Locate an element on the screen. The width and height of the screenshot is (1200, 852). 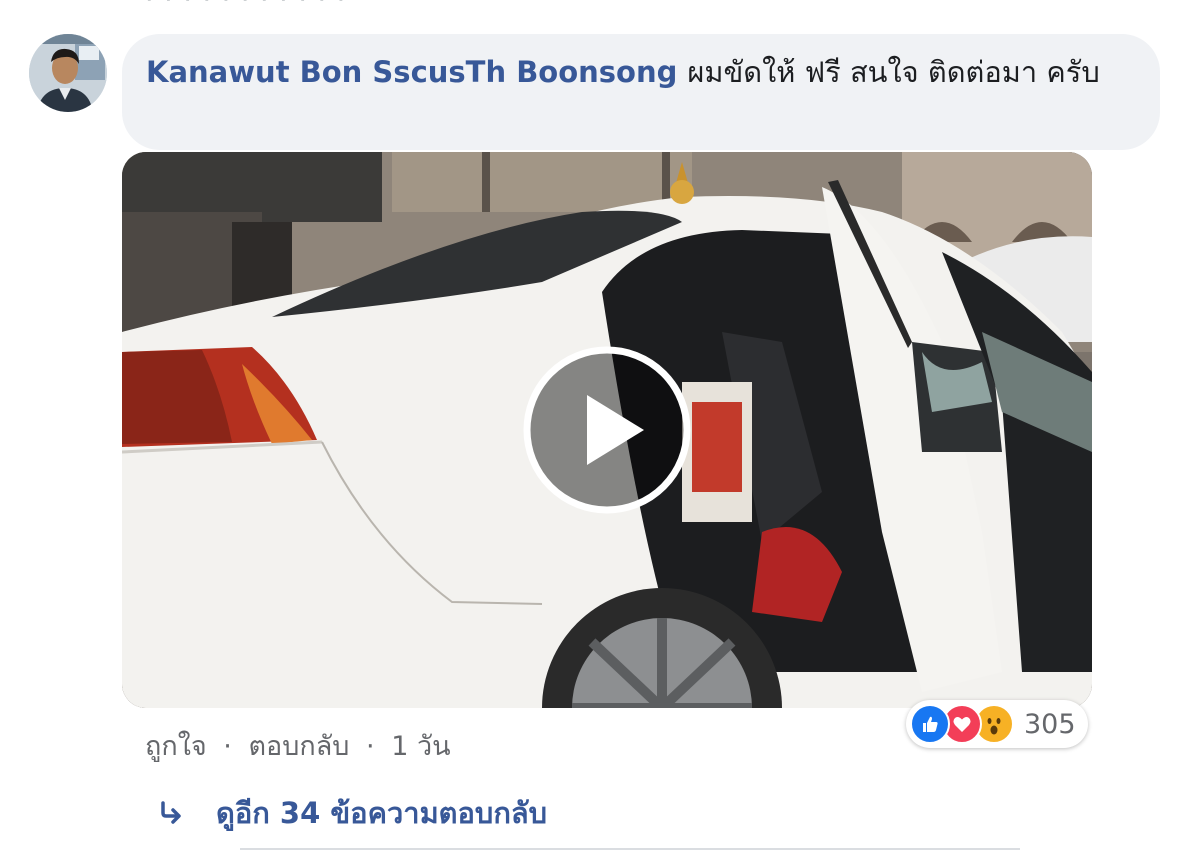
user-avatar-icon is located at coordinates (68, 73).